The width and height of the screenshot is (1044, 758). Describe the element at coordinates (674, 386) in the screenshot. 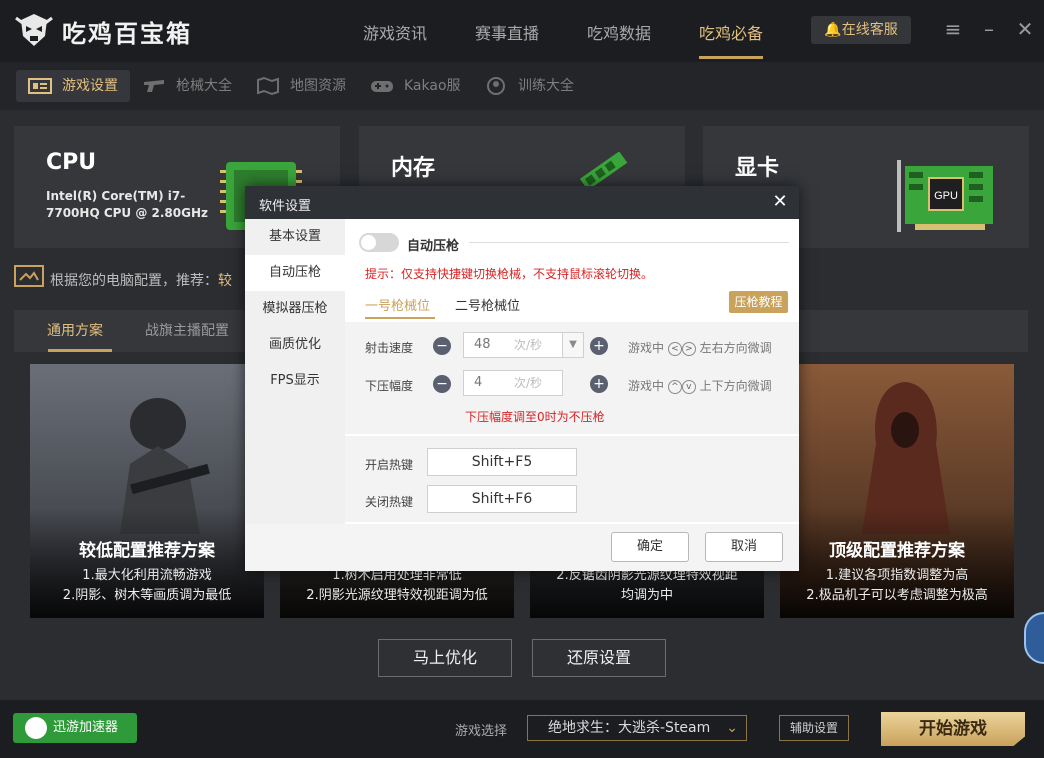

I see `arrow-up-icon: ^` at that location.